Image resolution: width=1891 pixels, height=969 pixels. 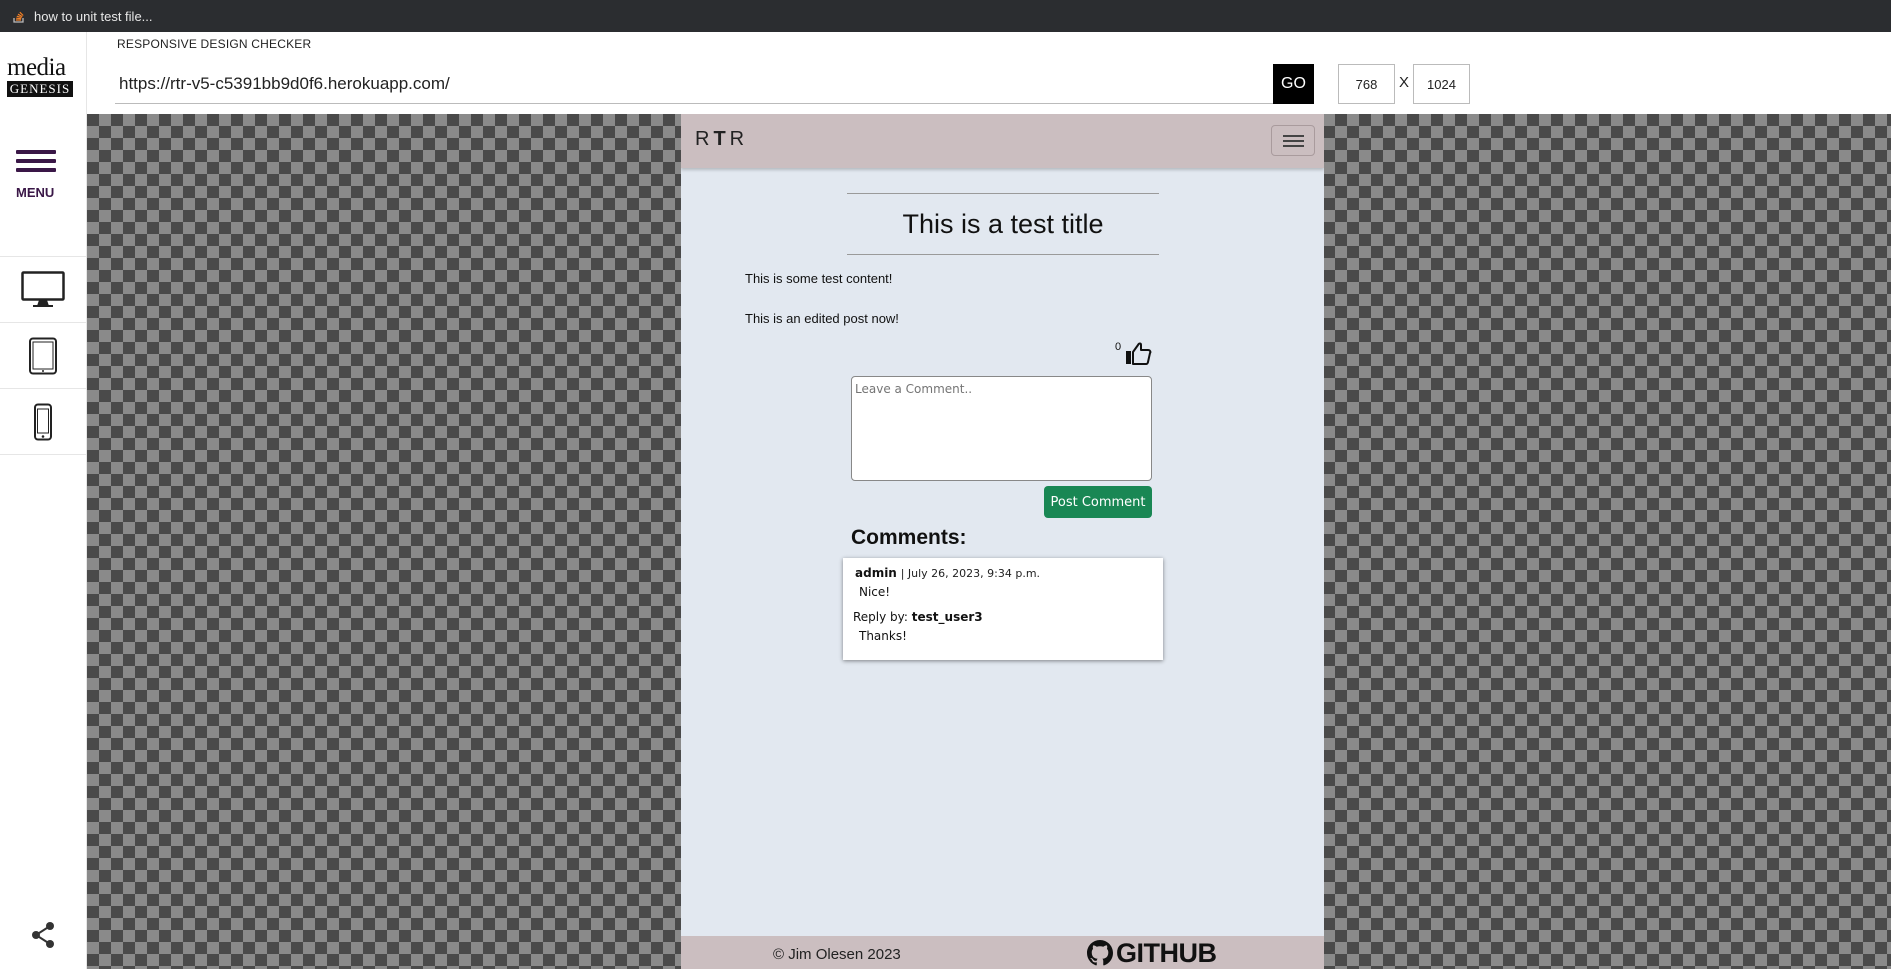 I want to click on phone-view-button, so click(x=43, y=421).